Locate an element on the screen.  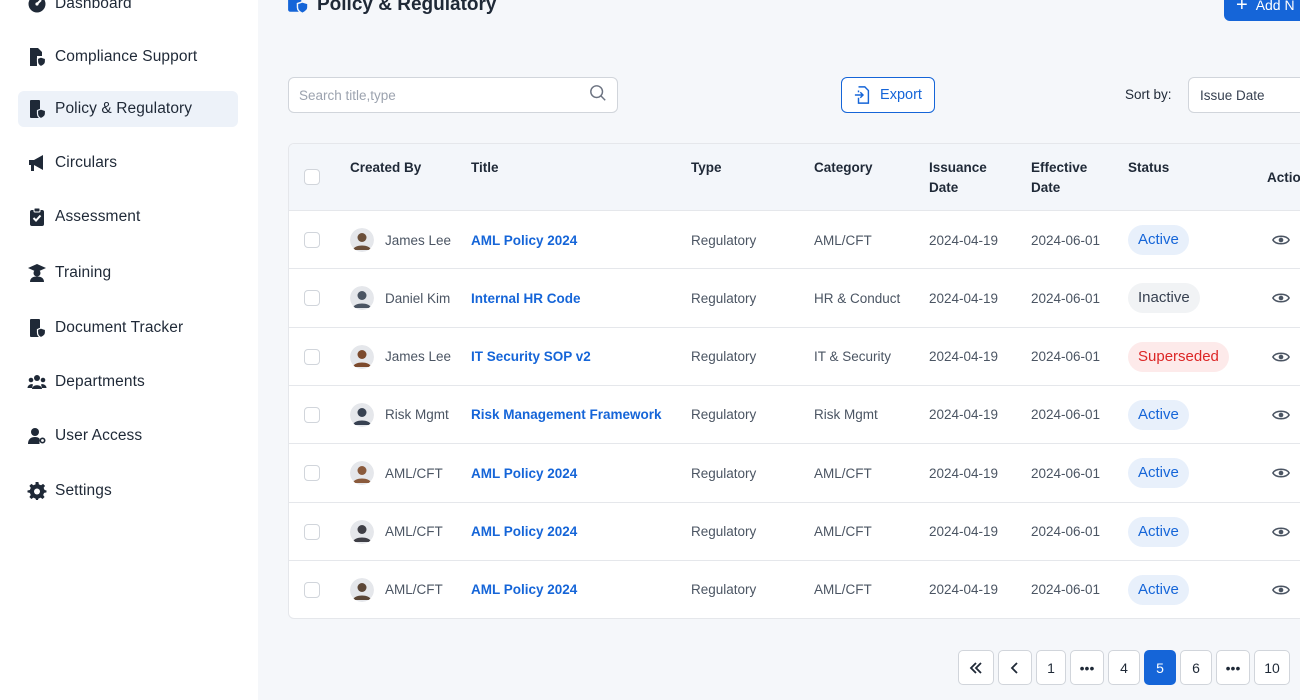
column-issuance-date: Issuance Date is located at coordinates (958, 178).